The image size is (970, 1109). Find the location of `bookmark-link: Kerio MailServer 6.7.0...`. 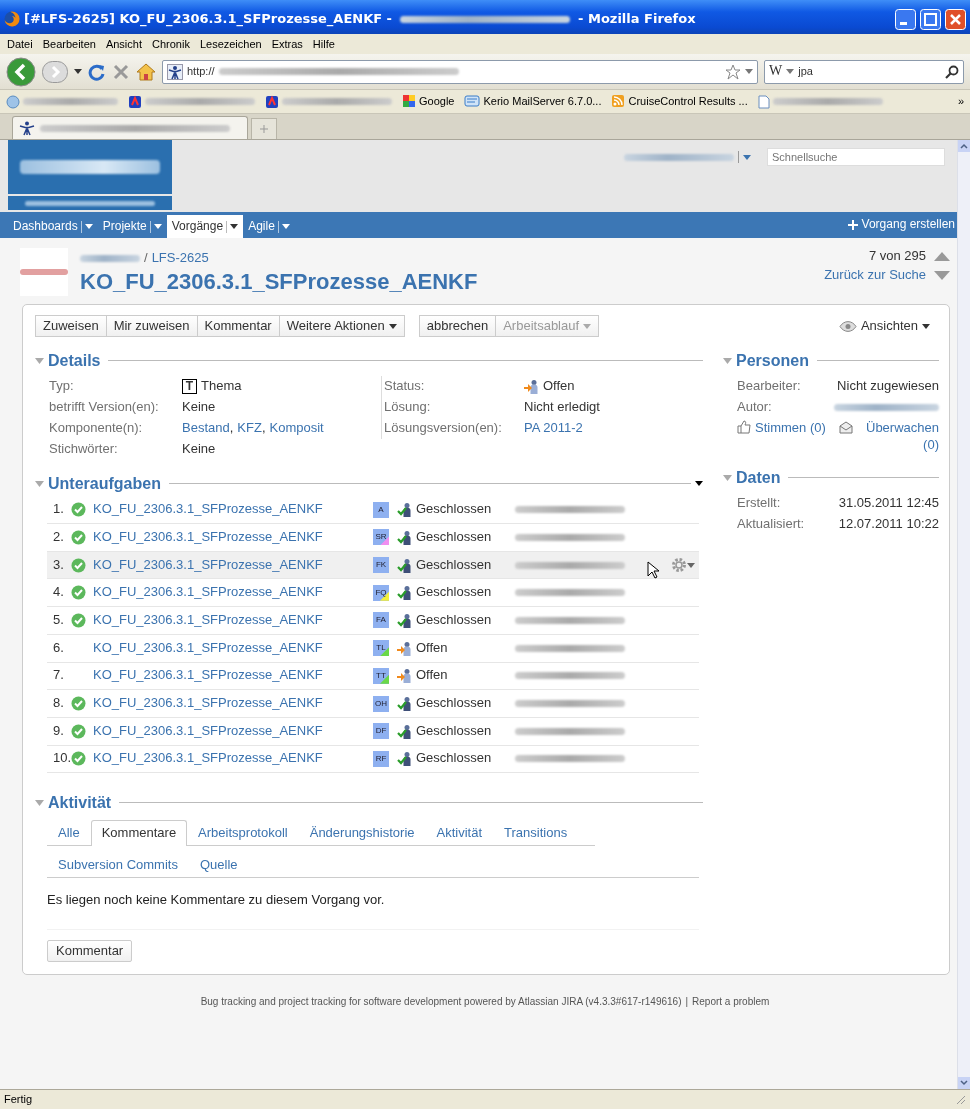

bookmark-link: Kerio MailServer 6.7.0... is located at coordinates (542, 101).